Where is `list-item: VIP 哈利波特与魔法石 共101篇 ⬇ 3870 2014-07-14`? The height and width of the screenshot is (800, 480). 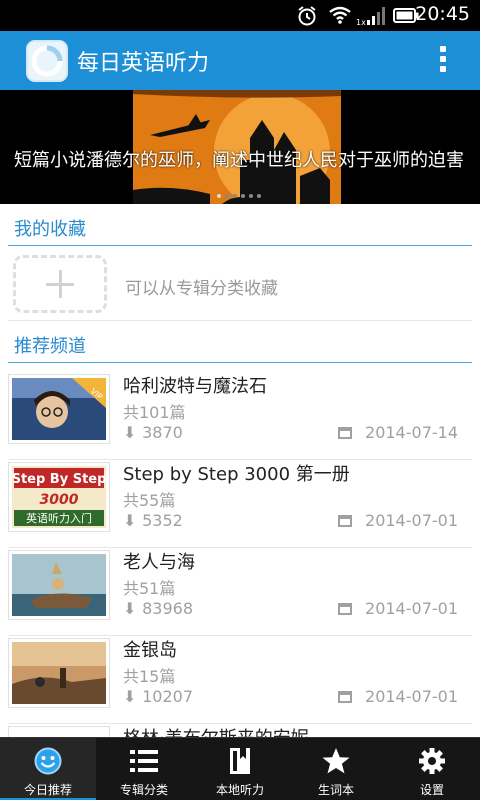
list-item: VIP 哈利波特与魔法石 共101篇 ⬇ 3870 2014-07-14 is located at coordinates (240, 416).